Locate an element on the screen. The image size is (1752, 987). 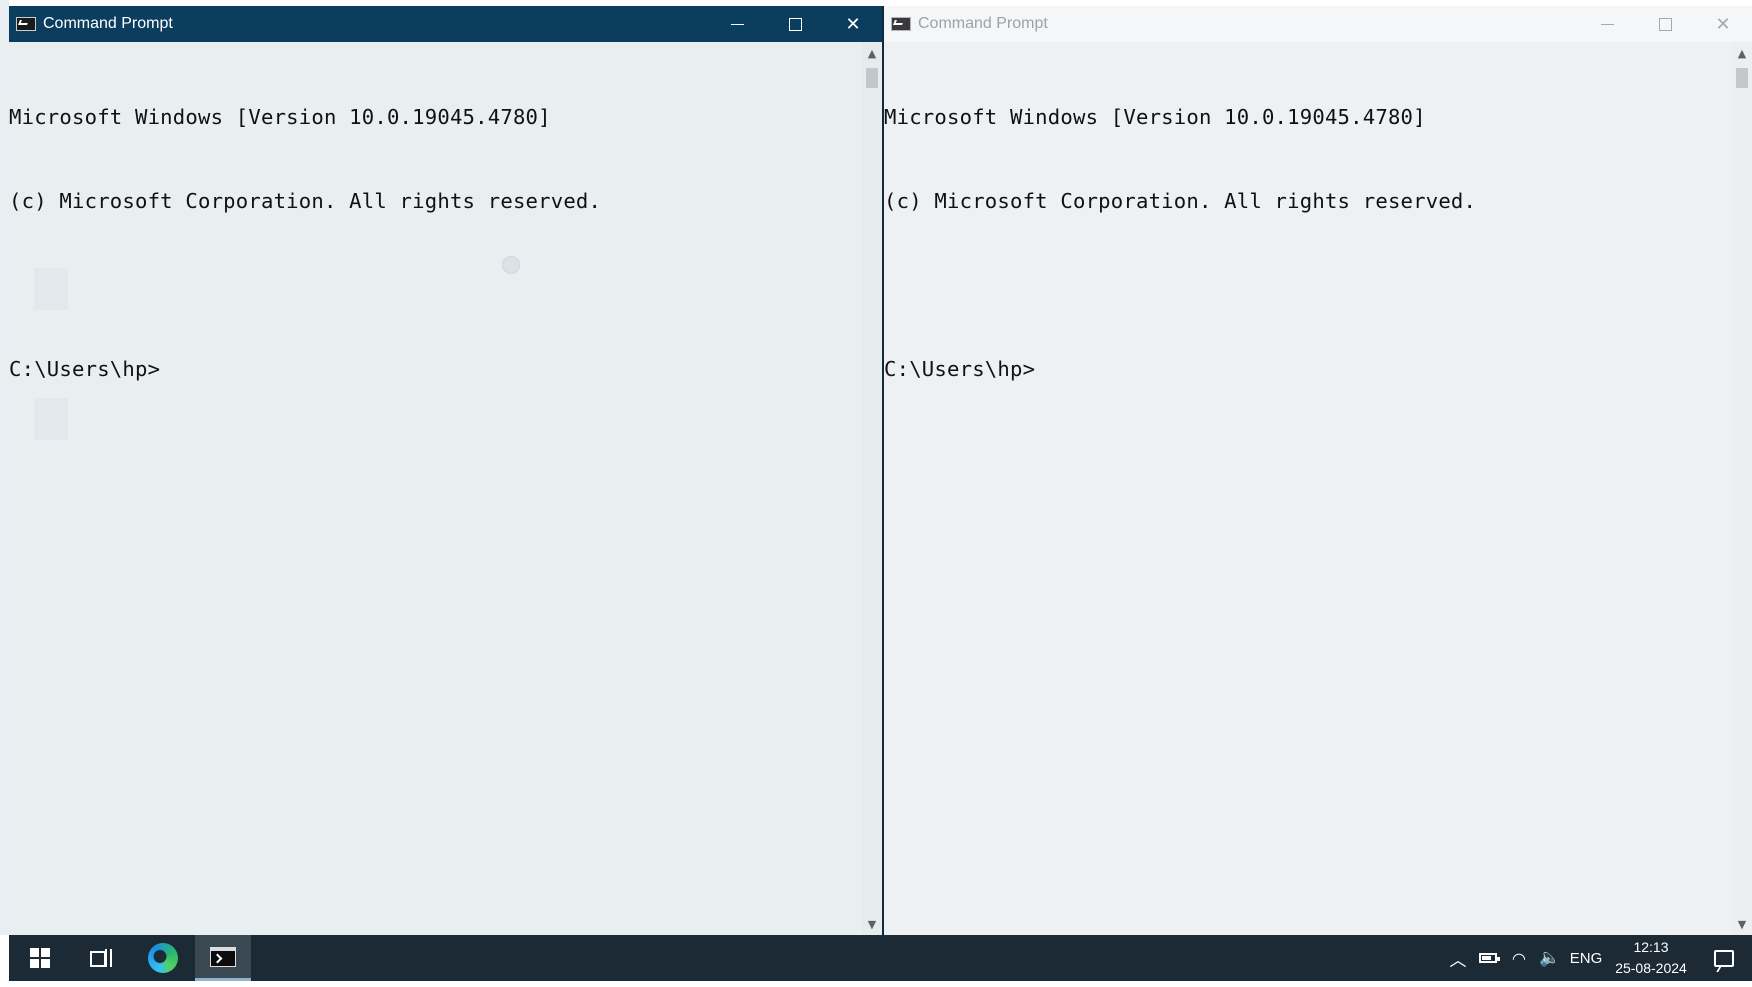
close-button-right: ✕ is located at coordinates (1723, 24).